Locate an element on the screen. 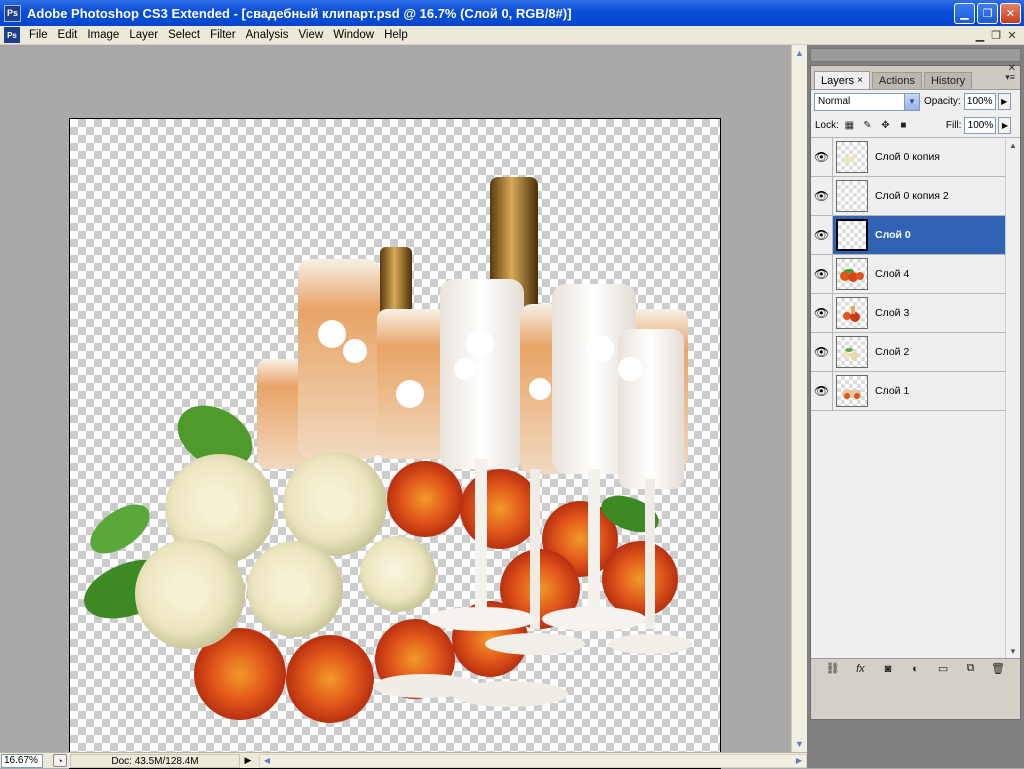  blend-row: Normal ▼ Opacity: 100% ▶ is located at coordinates (915, 101).